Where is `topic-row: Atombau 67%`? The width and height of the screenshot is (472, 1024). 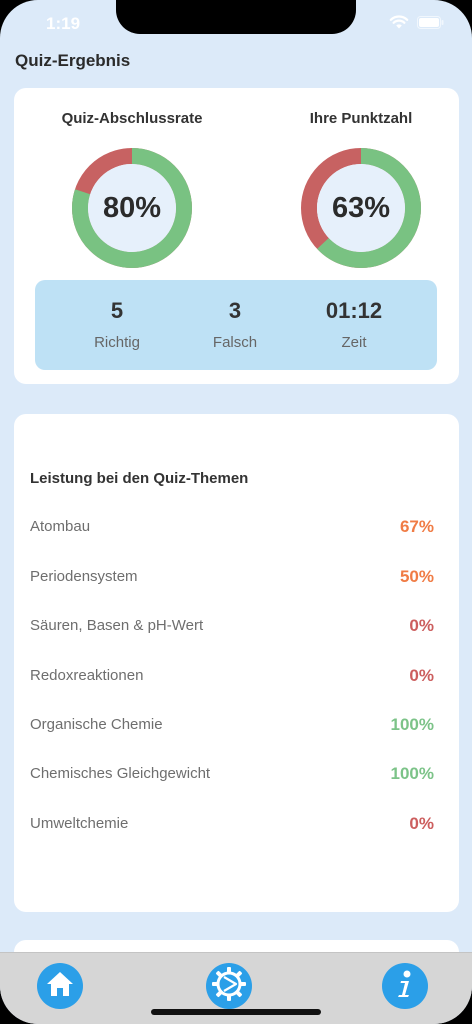
topic-row: Atombau 67% is located at coordinates (232, 527).